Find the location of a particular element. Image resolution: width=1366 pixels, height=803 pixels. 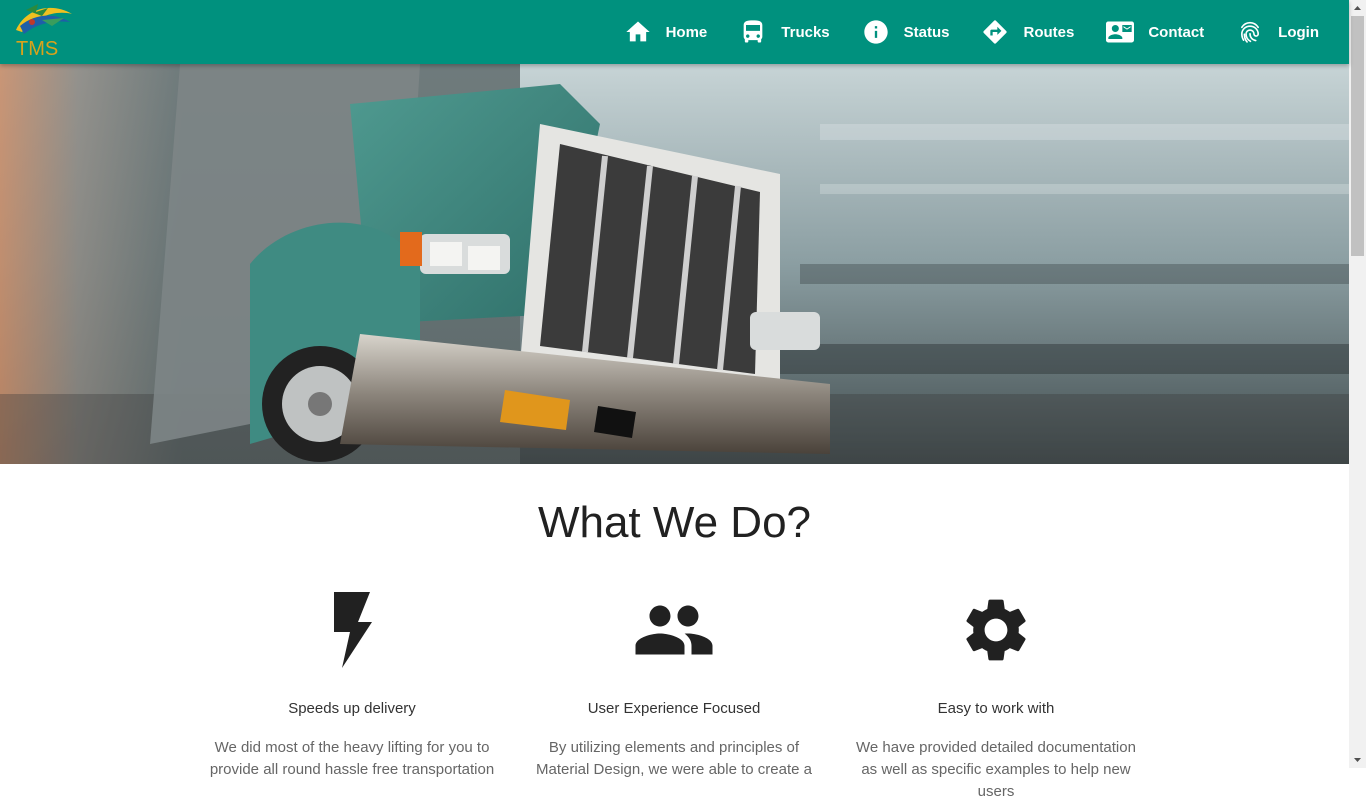

nav-home: Home is located at coordinates (666, 32).